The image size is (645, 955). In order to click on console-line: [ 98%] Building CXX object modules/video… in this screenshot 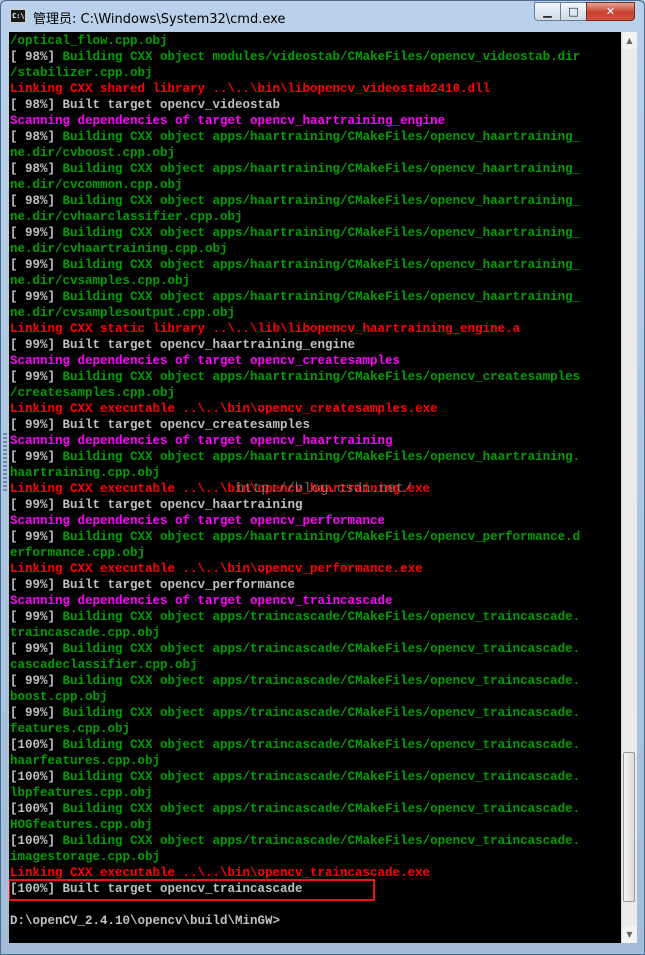, I will do `click(295, 57)`.